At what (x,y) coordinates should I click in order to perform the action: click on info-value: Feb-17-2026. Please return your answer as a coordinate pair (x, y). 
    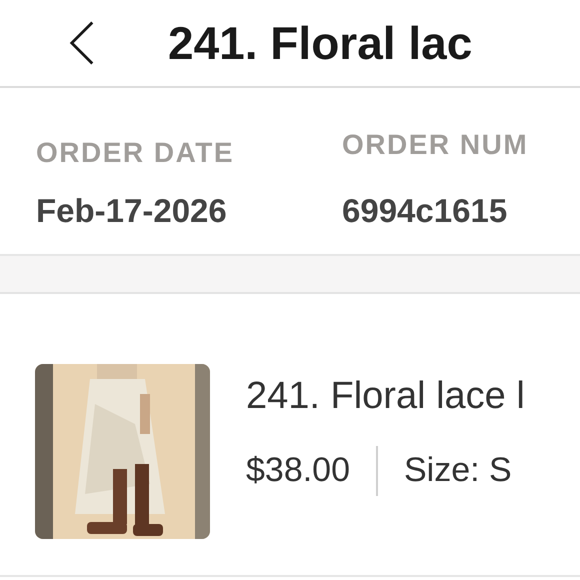
    Looking at the image, I should click on (132, 211).